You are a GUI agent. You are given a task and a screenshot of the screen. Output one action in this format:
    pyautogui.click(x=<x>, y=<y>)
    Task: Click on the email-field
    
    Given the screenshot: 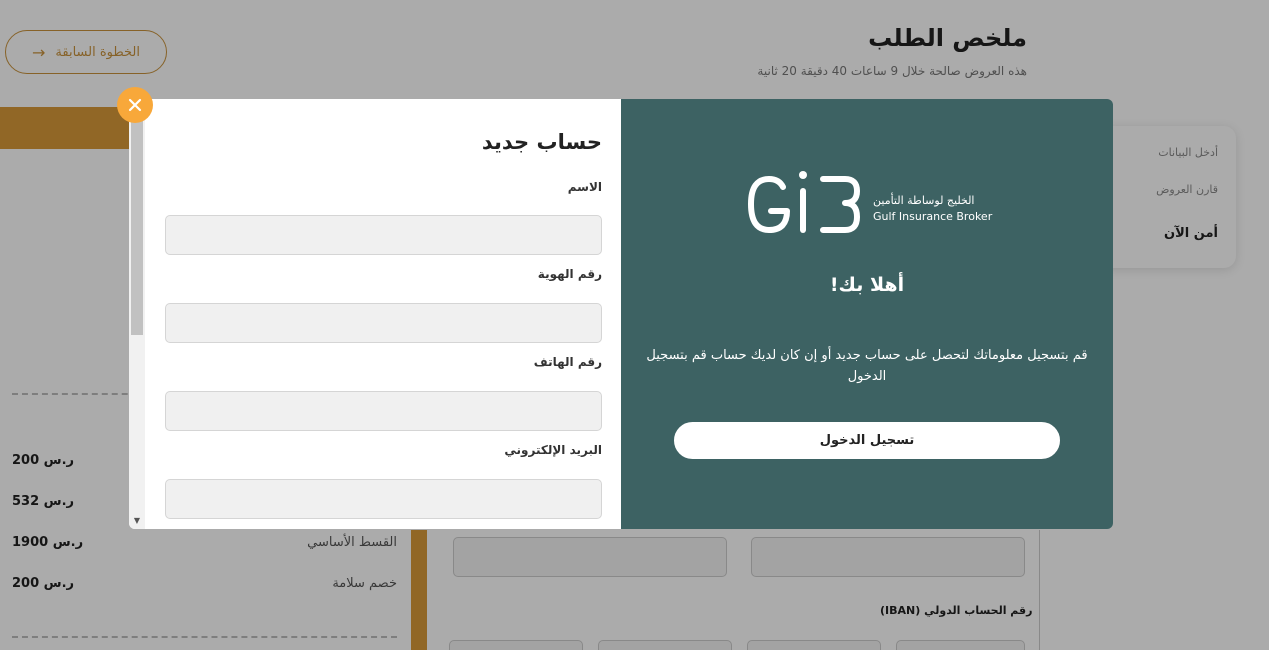 What is the action you would take?
    pyautogui.click(x=383, y=499)
    